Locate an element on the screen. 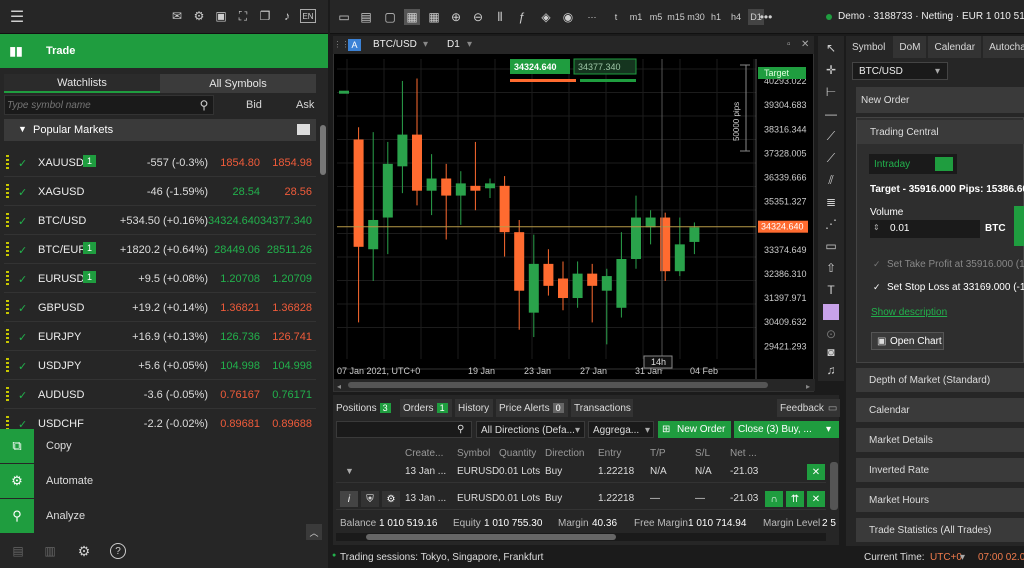 This screenshot has width=1024, height=568. collapse-up-icon: ︿ is located at coordinates (314, 532).